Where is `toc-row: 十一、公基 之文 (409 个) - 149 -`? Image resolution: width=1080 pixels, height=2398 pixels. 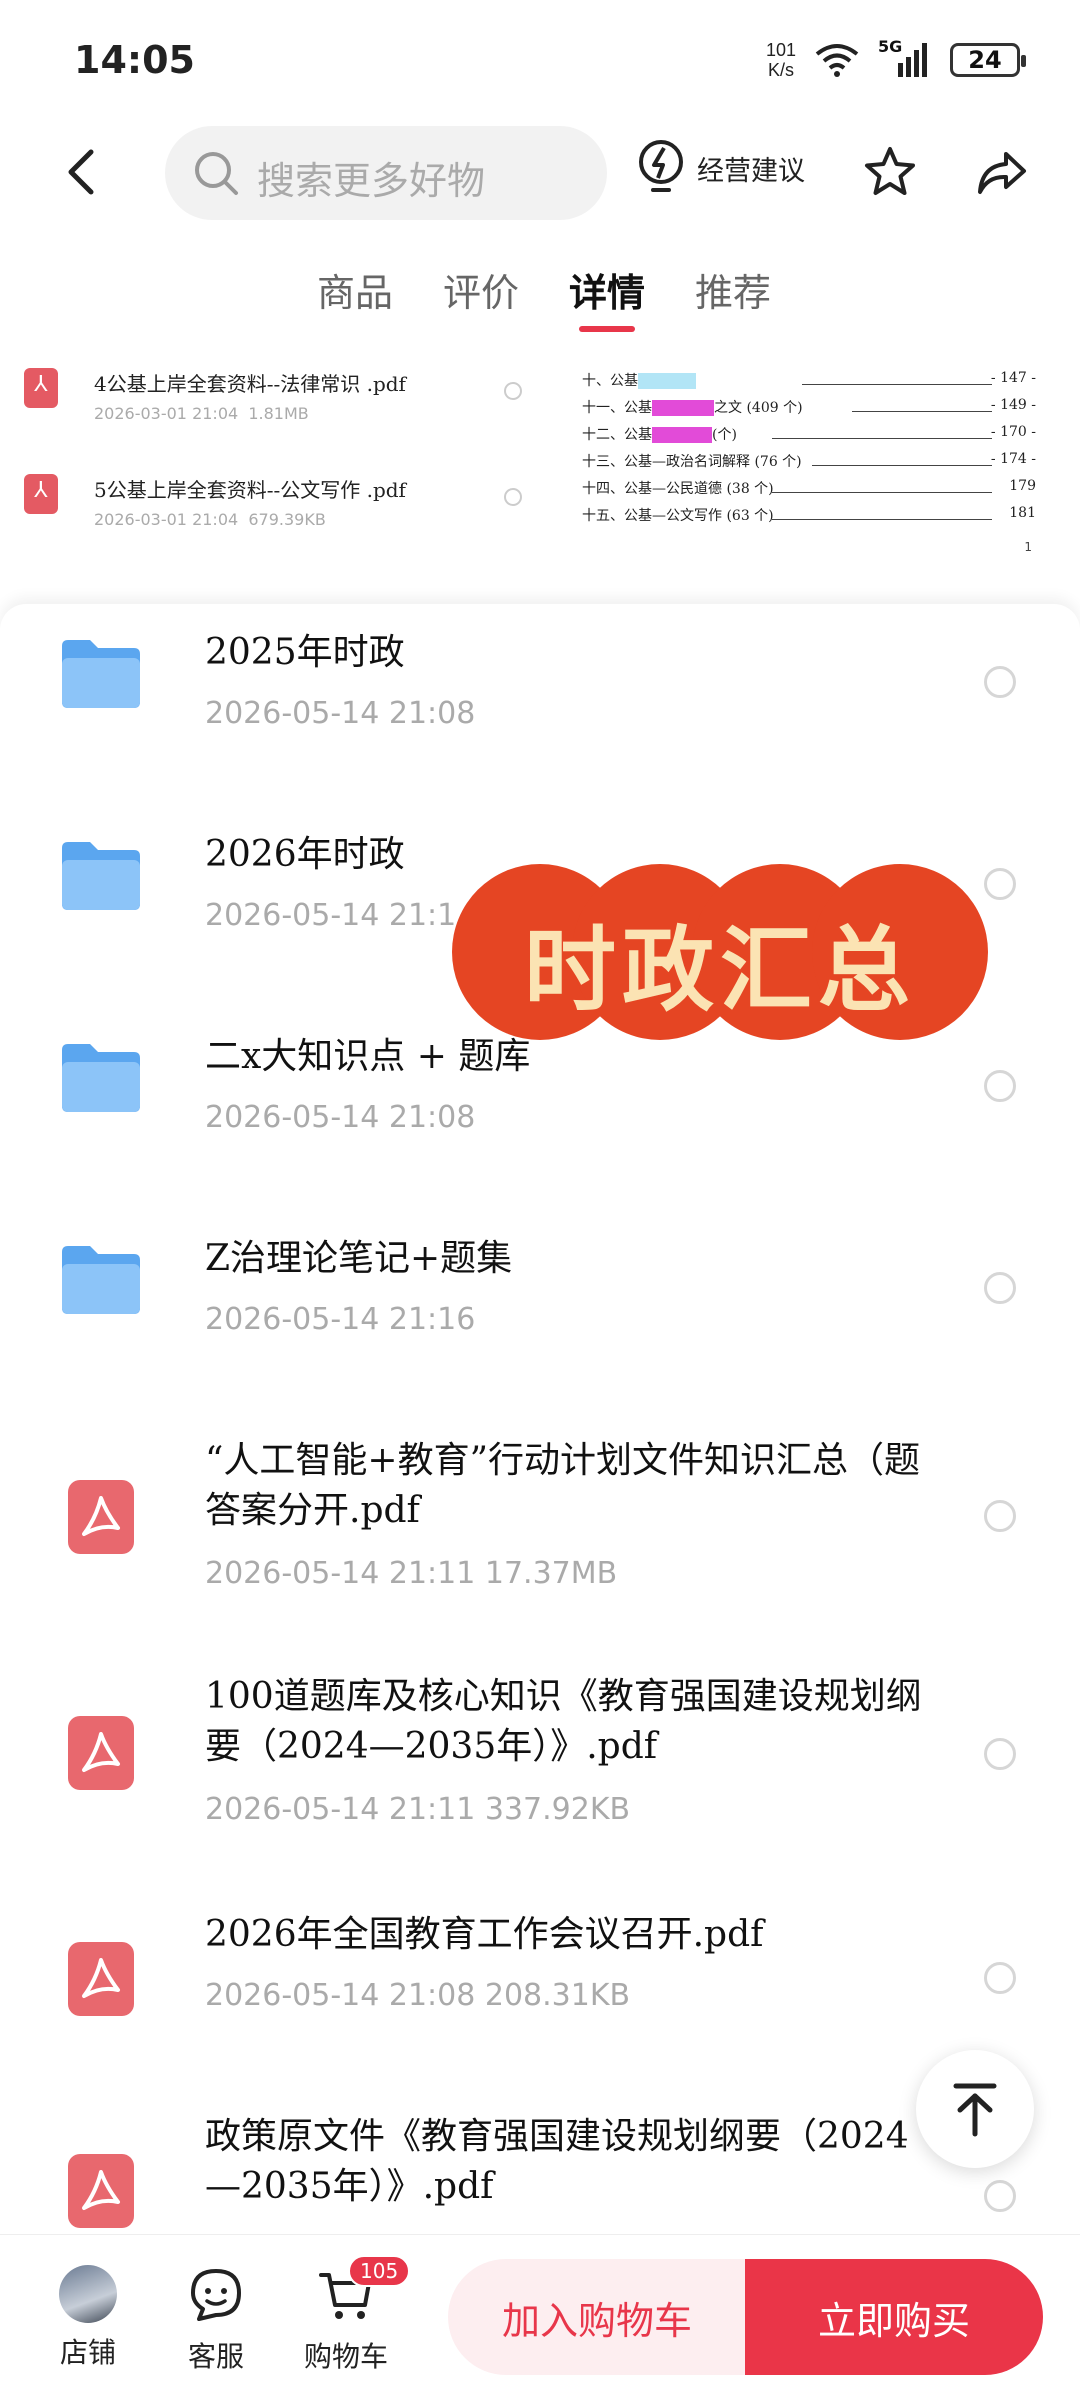 toc-row: 十一、公基 之文 (409 个) - 149 - is located at coordinates (809, 406).